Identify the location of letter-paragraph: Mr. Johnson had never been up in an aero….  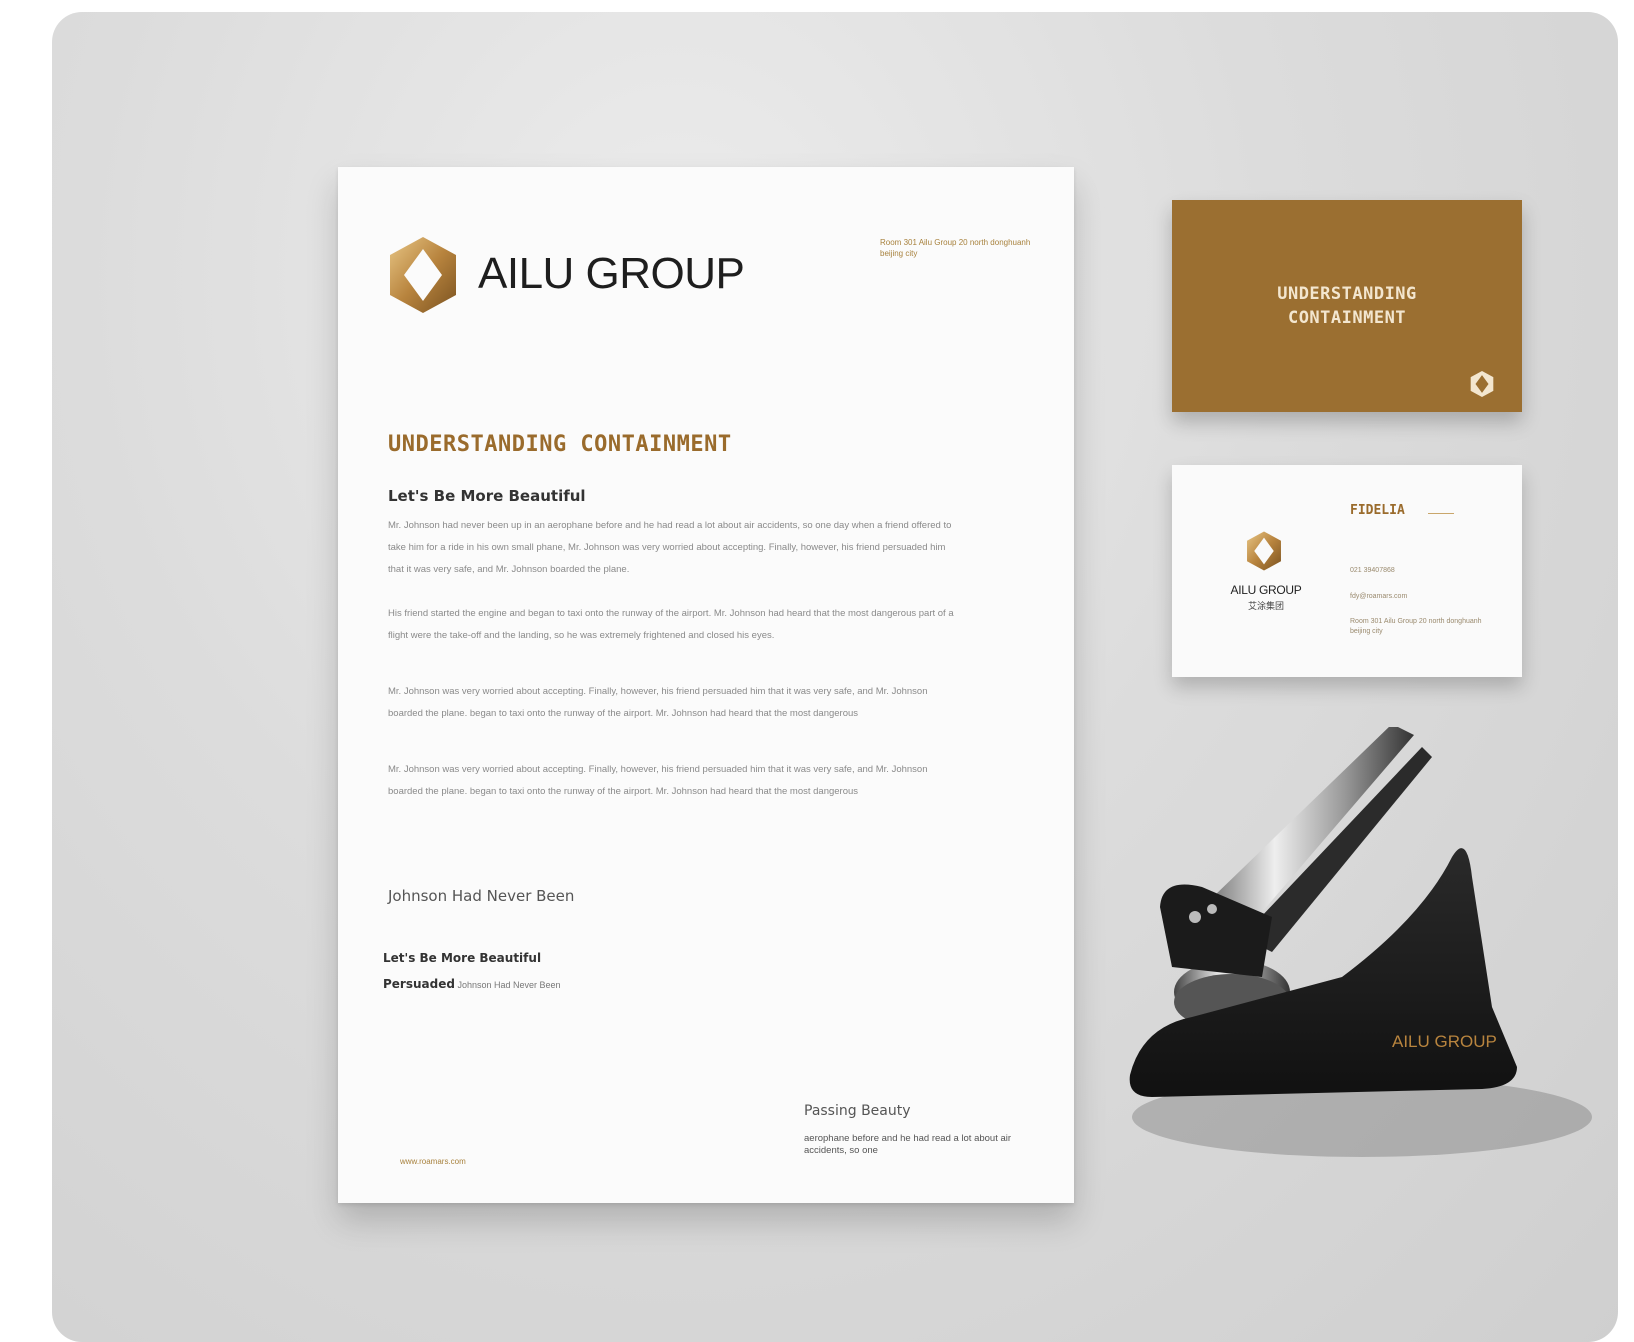
(670, 547).